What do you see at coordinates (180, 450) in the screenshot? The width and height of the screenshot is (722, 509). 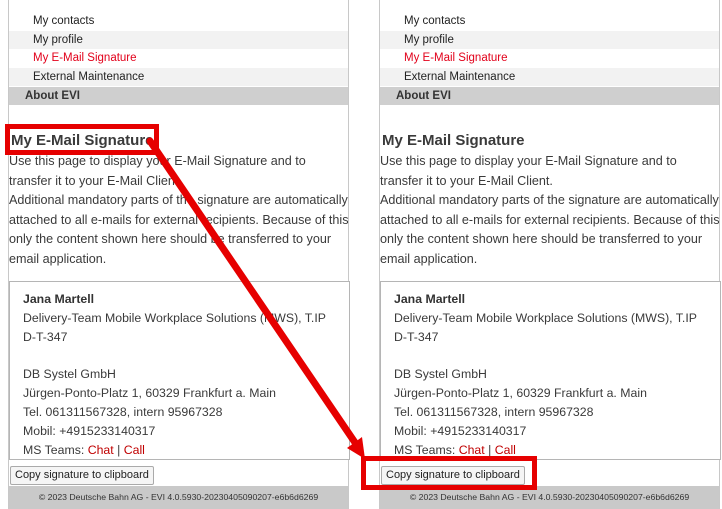 I see `signature-teams: MS Teams: Chat | Call` at bounding box center [180, 450].